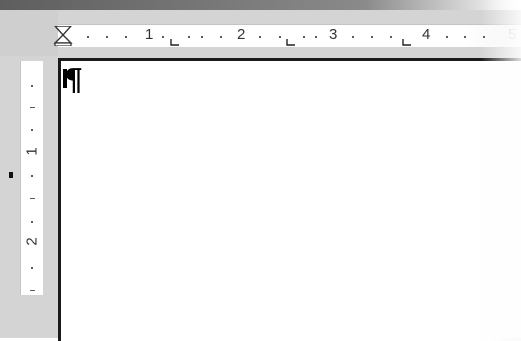 This screenshot has width=521, height=341. What do you see at coordinates (260, 5) in the screenshot?
I see `title-bar-edge` at bounding box center [260, 5].